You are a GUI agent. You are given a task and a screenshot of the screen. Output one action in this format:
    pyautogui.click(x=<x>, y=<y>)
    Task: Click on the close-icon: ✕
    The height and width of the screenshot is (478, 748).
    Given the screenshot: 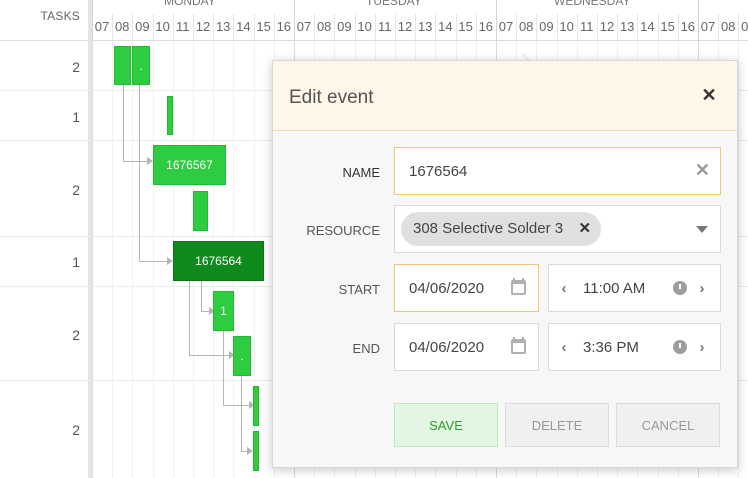 What is the action you would take?
    pyautogui.click(x=709, y=95)
    